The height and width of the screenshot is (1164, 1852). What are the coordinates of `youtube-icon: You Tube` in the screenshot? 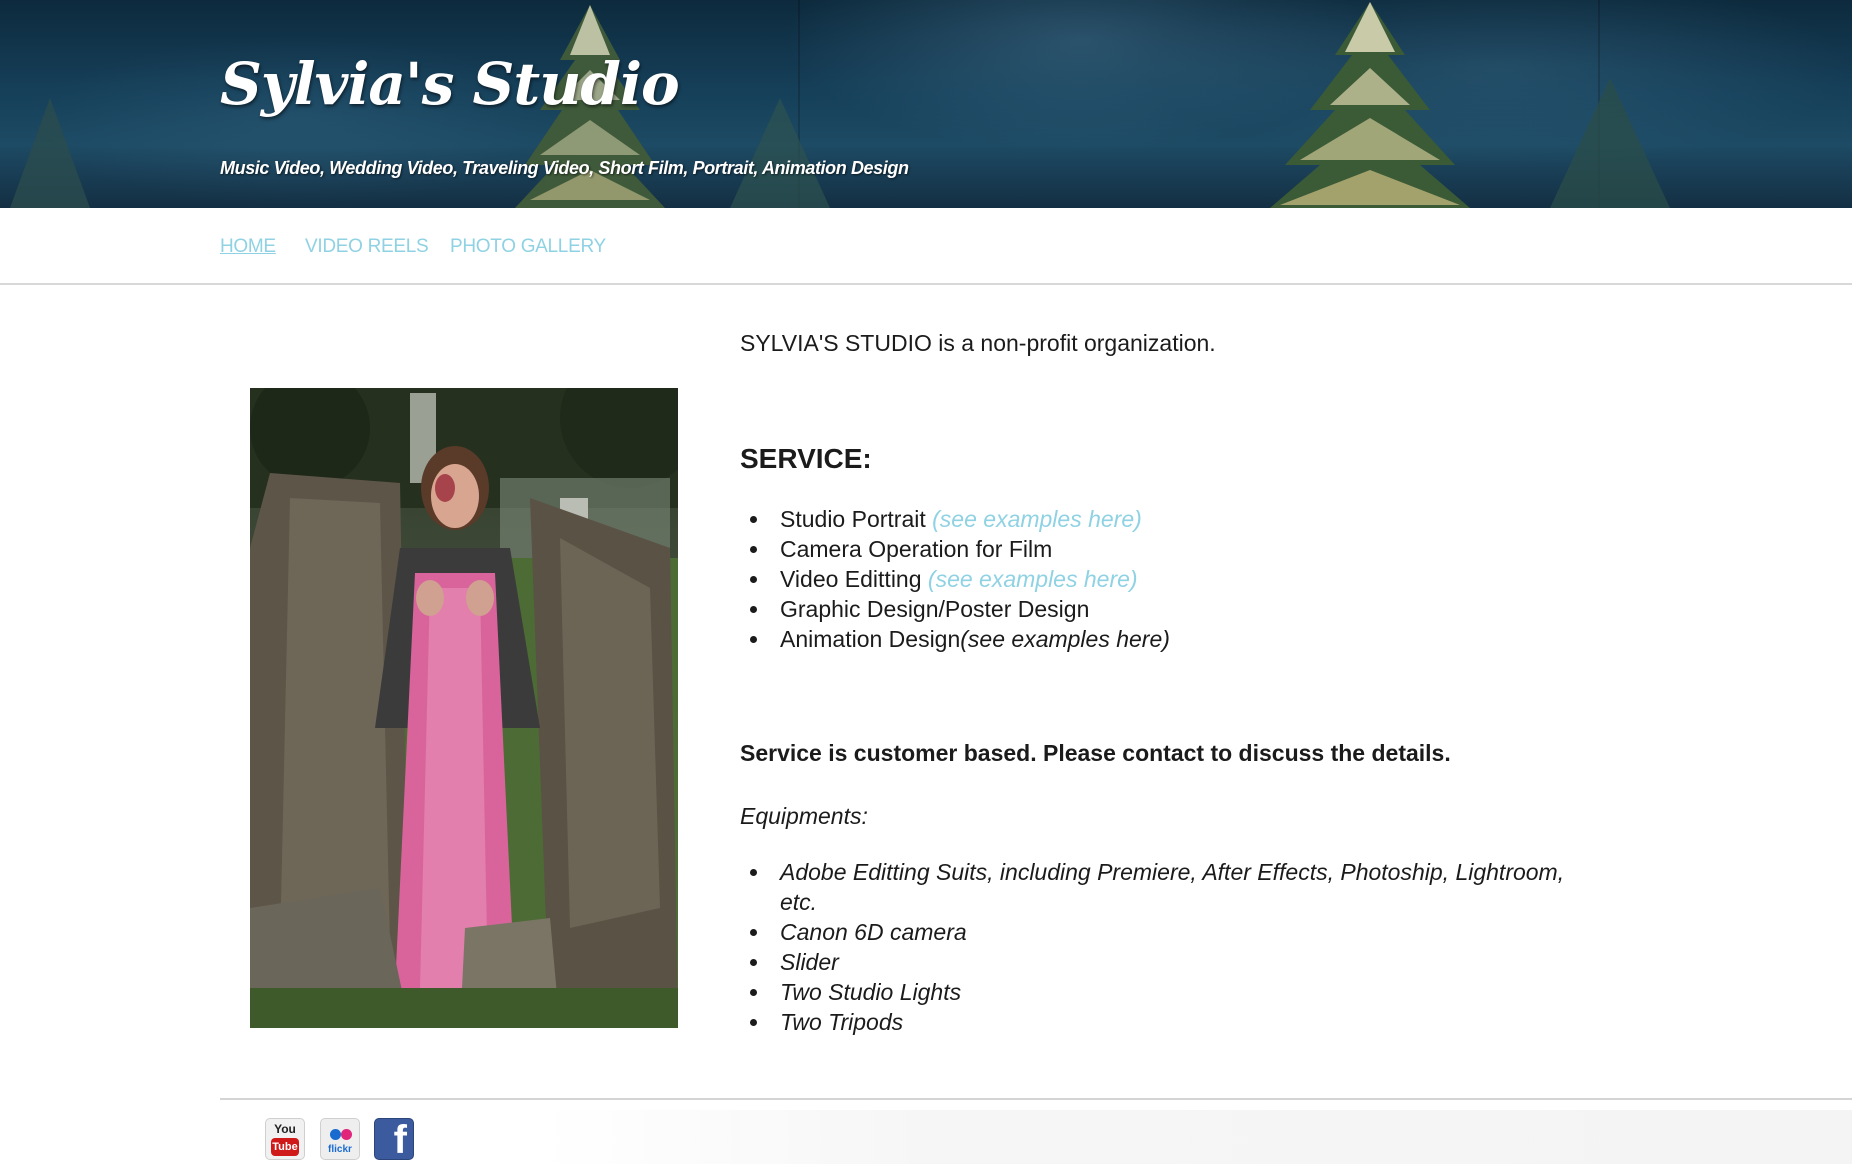 It's located at (285, 1139).